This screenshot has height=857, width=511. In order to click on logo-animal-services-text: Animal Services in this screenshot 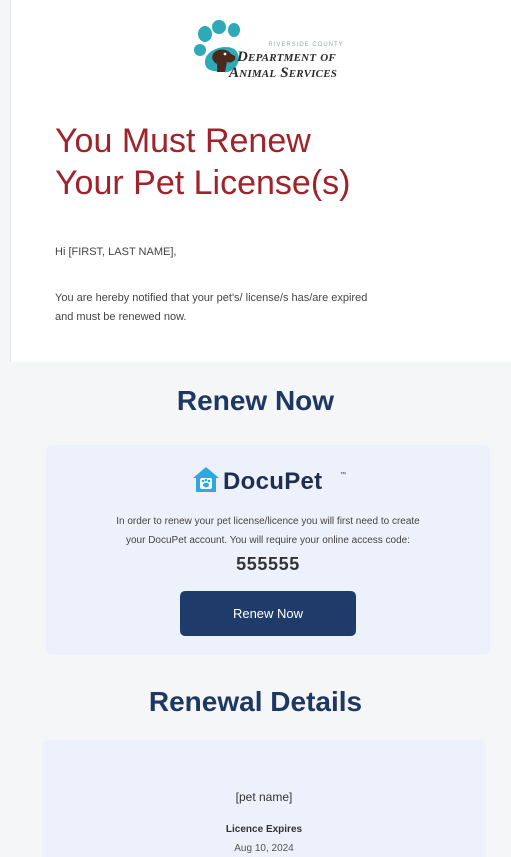, I will do `click(283, 73)`.